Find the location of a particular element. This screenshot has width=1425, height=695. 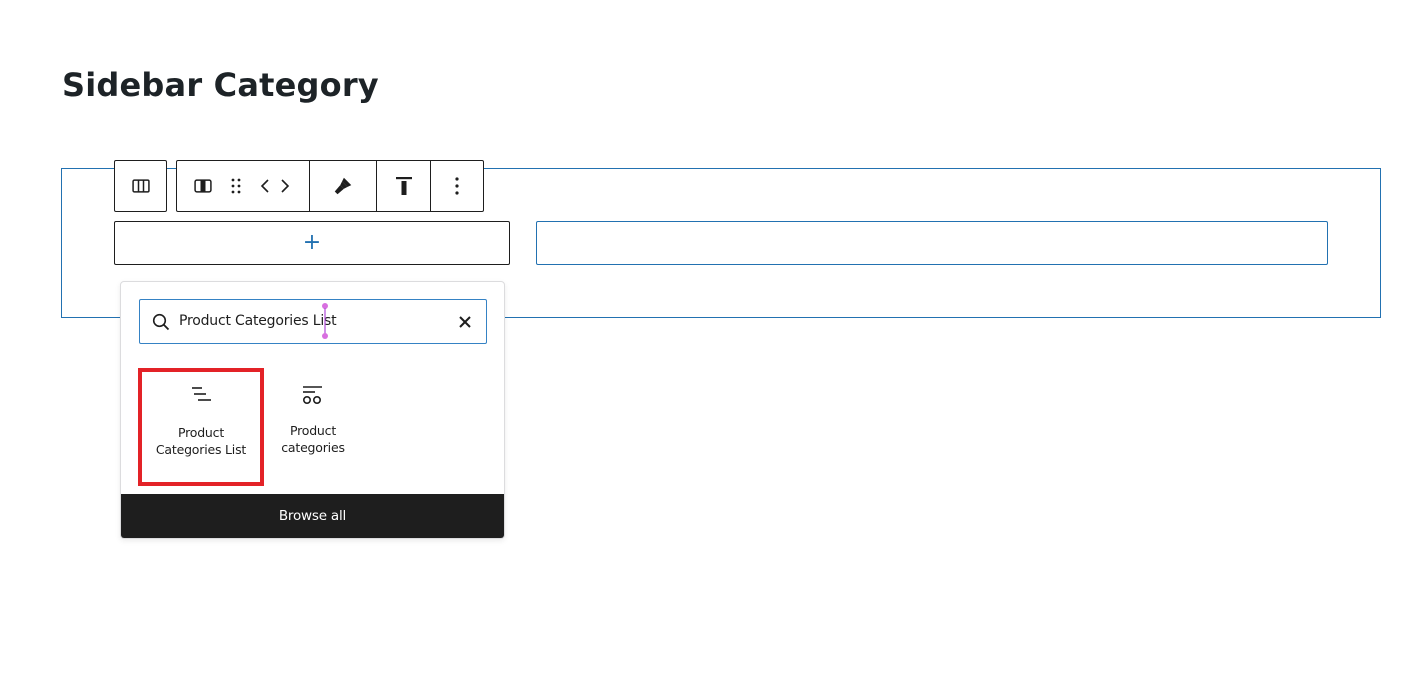

brush-icon is located at coordinates (343, 186).